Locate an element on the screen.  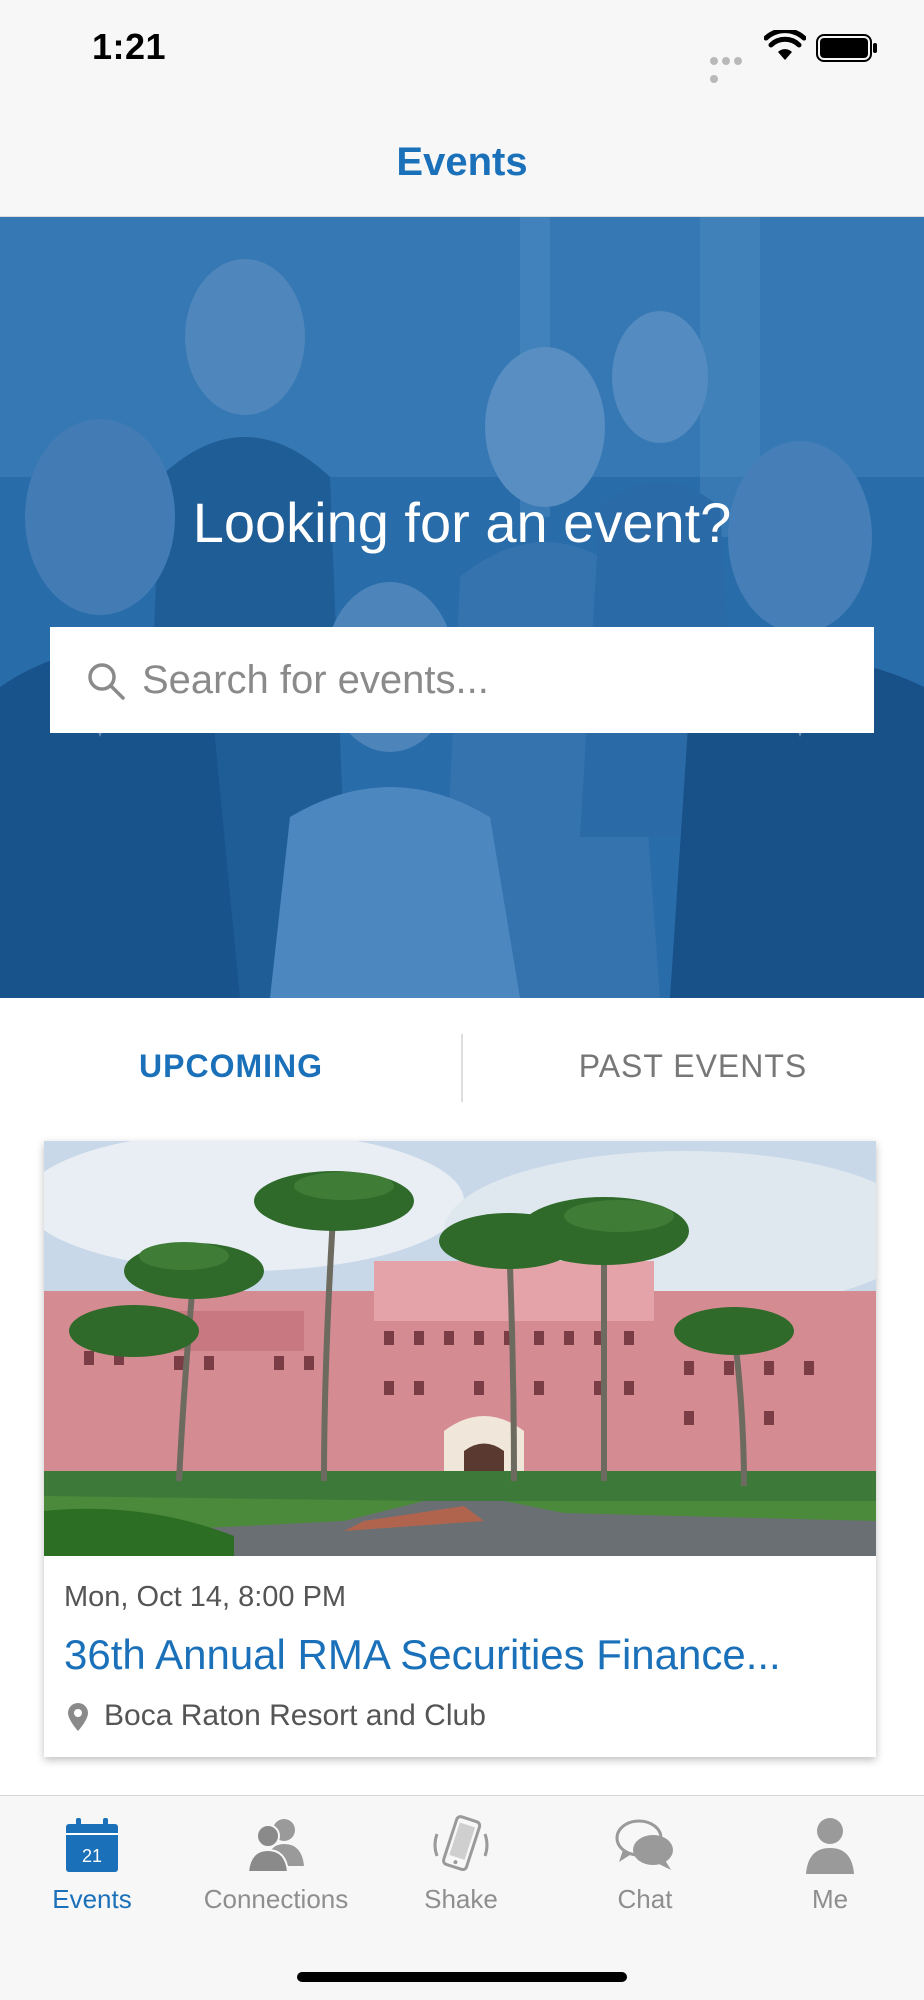
status-bar: 1:21 is located at coordinates (462, 50).